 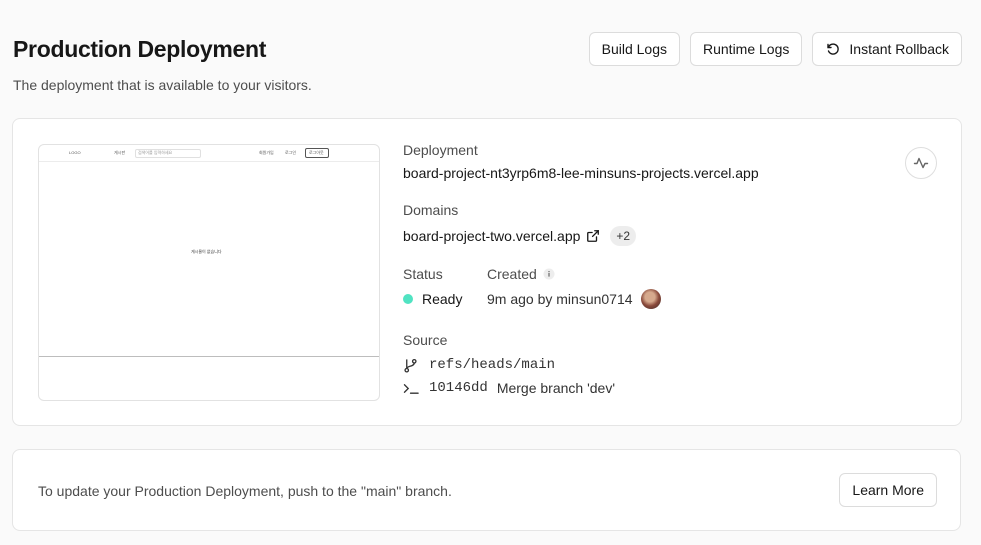 I want to click on preview-empty-text: 게시물이 없습니다, so click(x=206, y=251).